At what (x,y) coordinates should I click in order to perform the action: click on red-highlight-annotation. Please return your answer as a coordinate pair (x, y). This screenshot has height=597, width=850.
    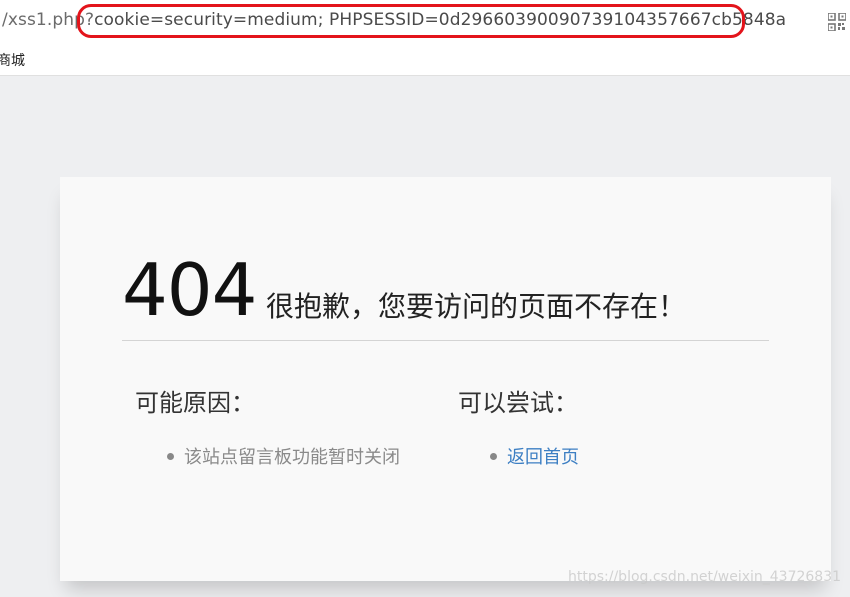
    Looking at the image, I should click on (411, 21).